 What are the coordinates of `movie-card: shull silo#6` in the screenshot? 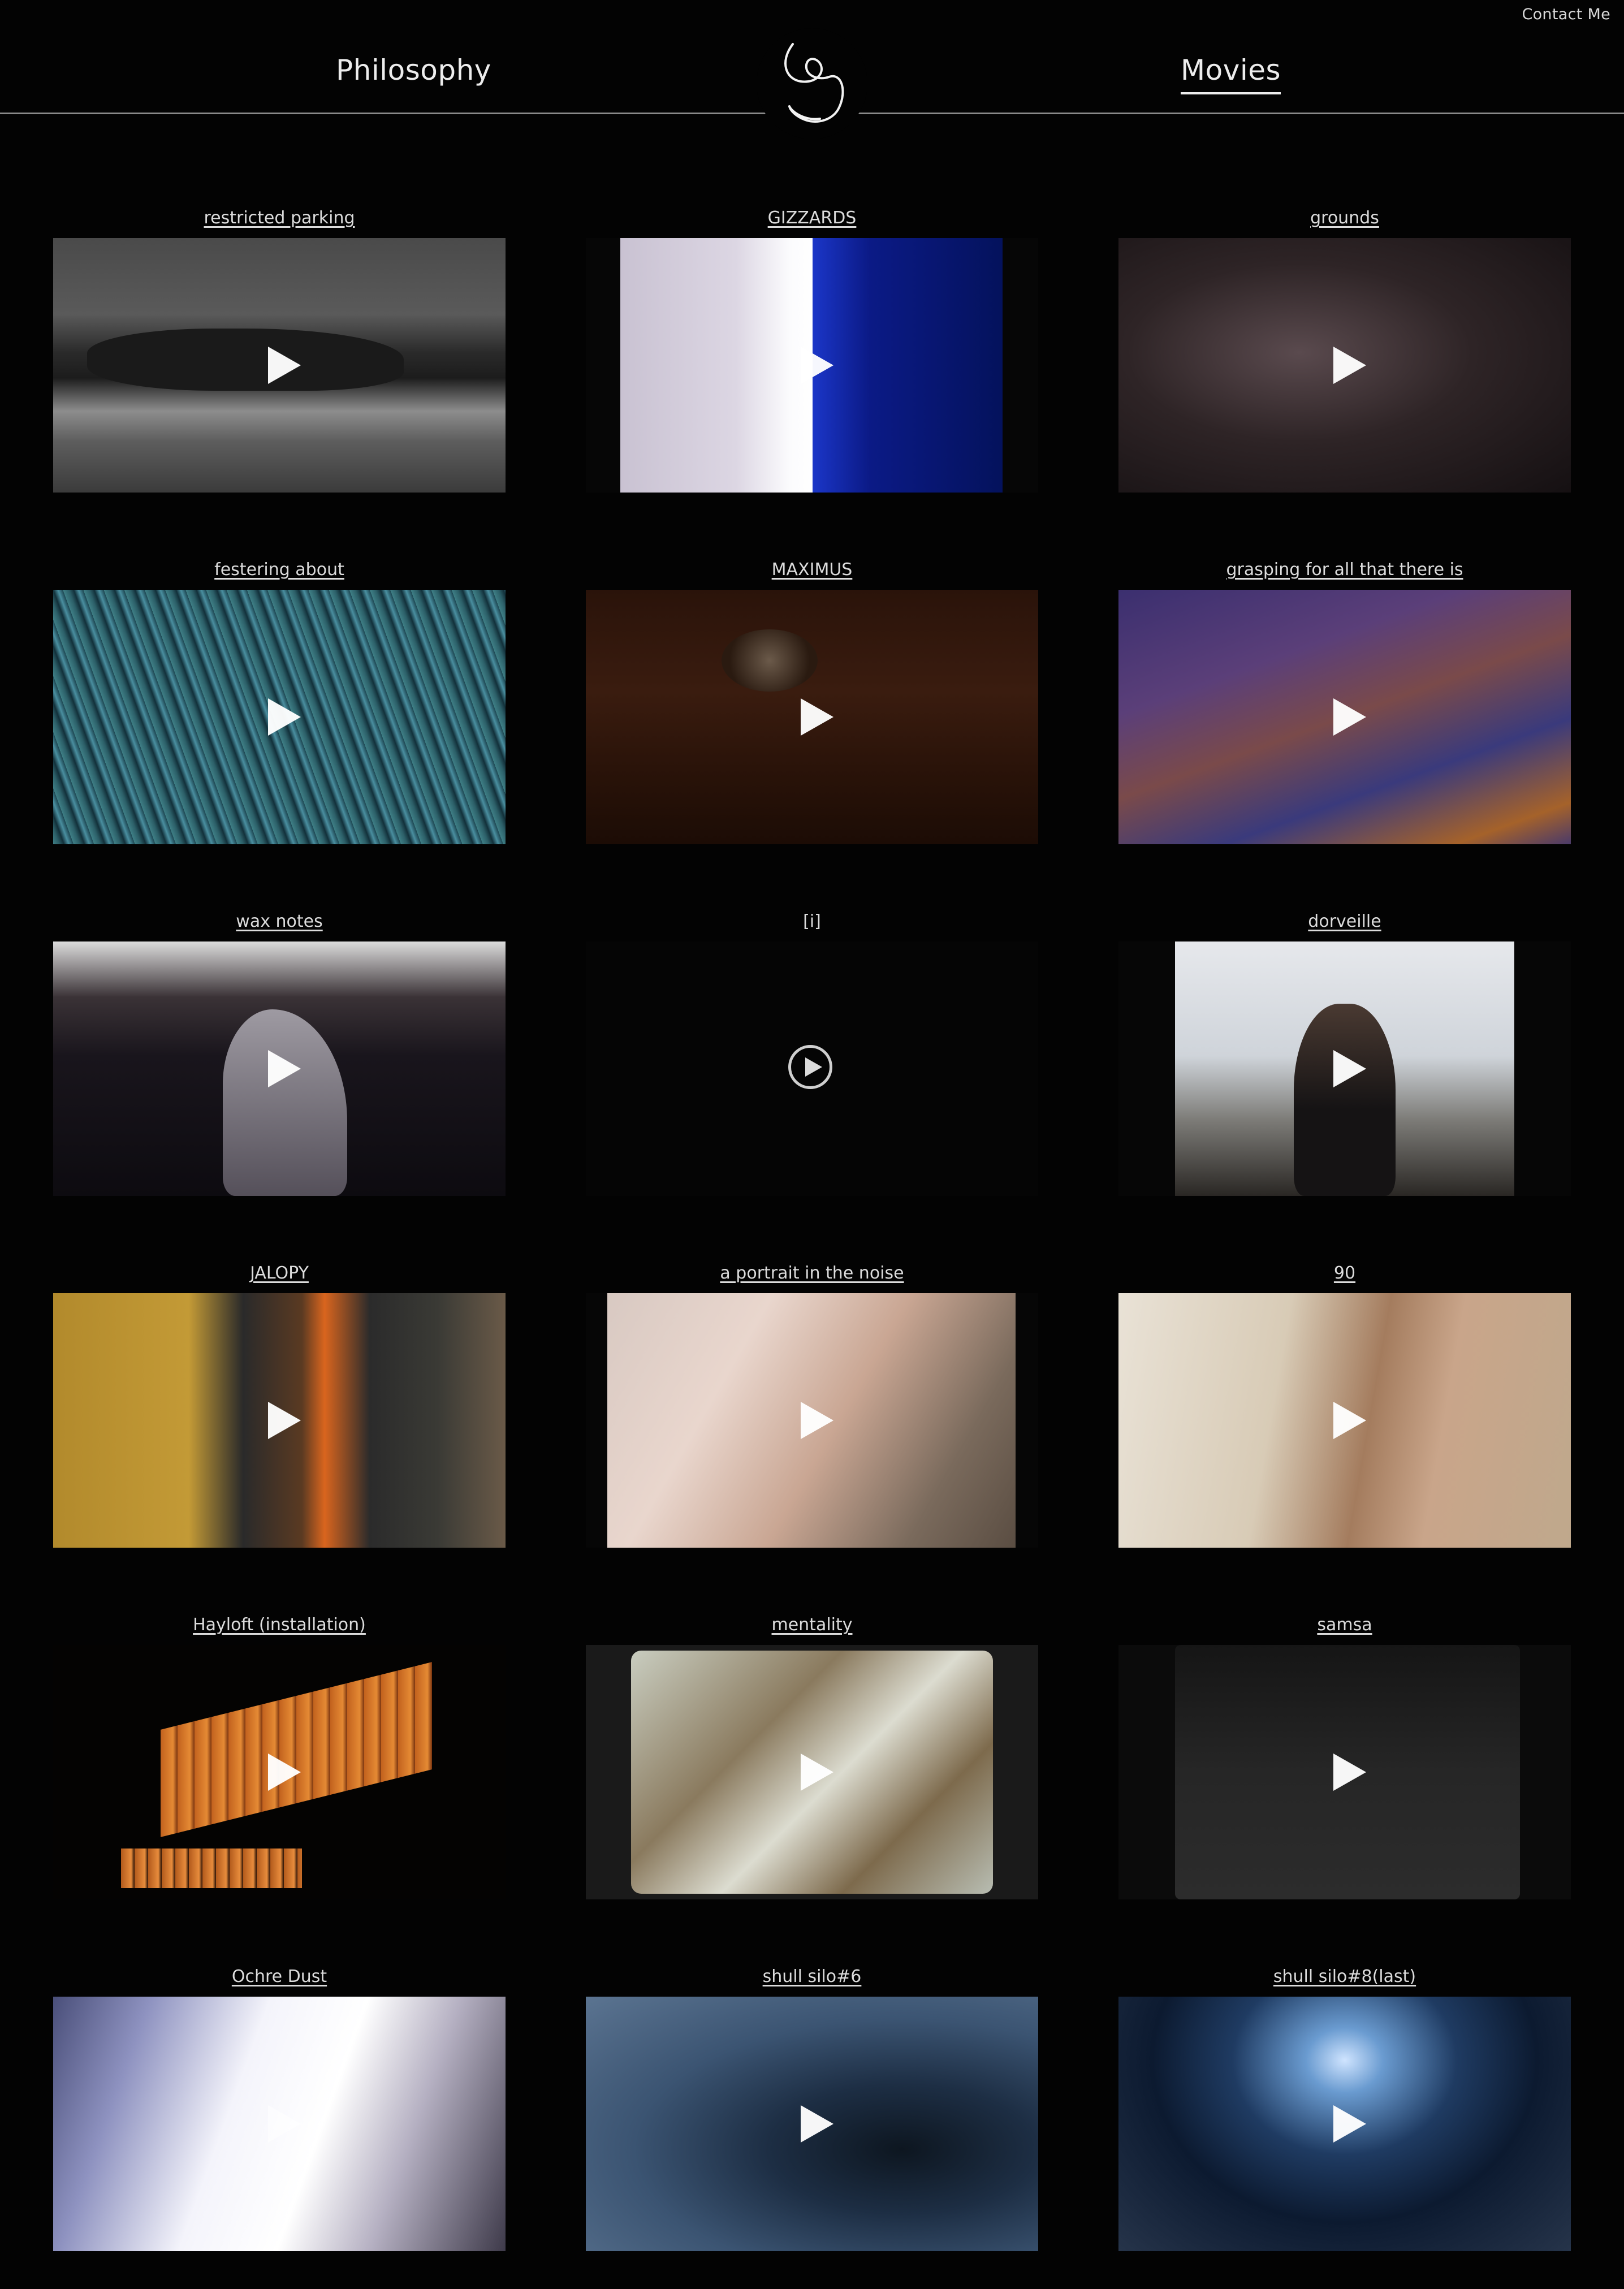 It's located at (812, 2108).